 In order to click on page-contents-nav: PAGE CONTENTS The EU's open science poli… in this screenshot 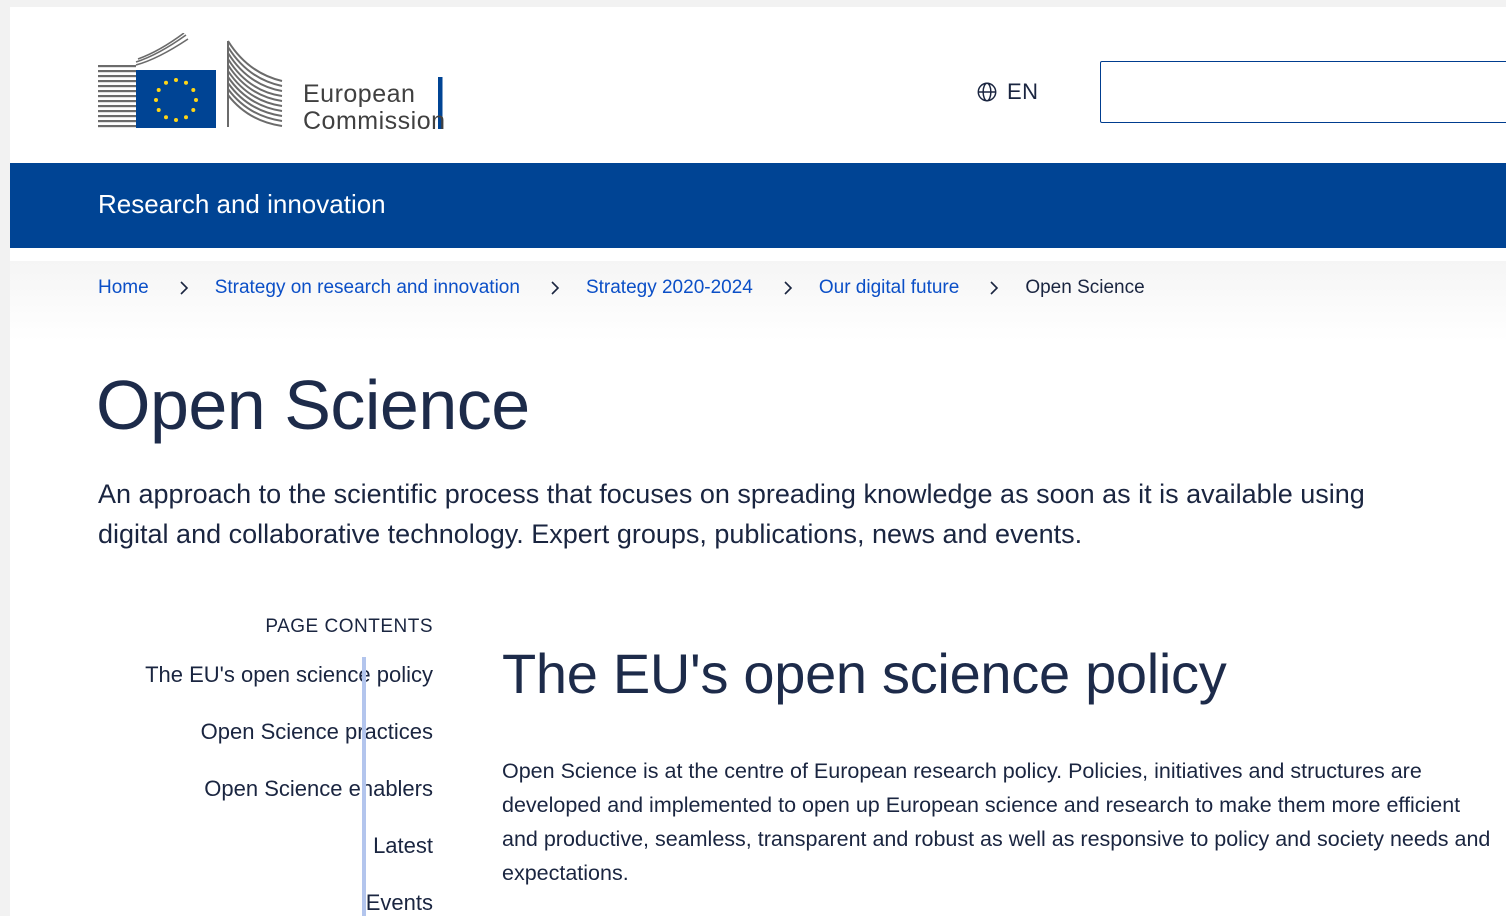, I will do `click(265, 765)`.